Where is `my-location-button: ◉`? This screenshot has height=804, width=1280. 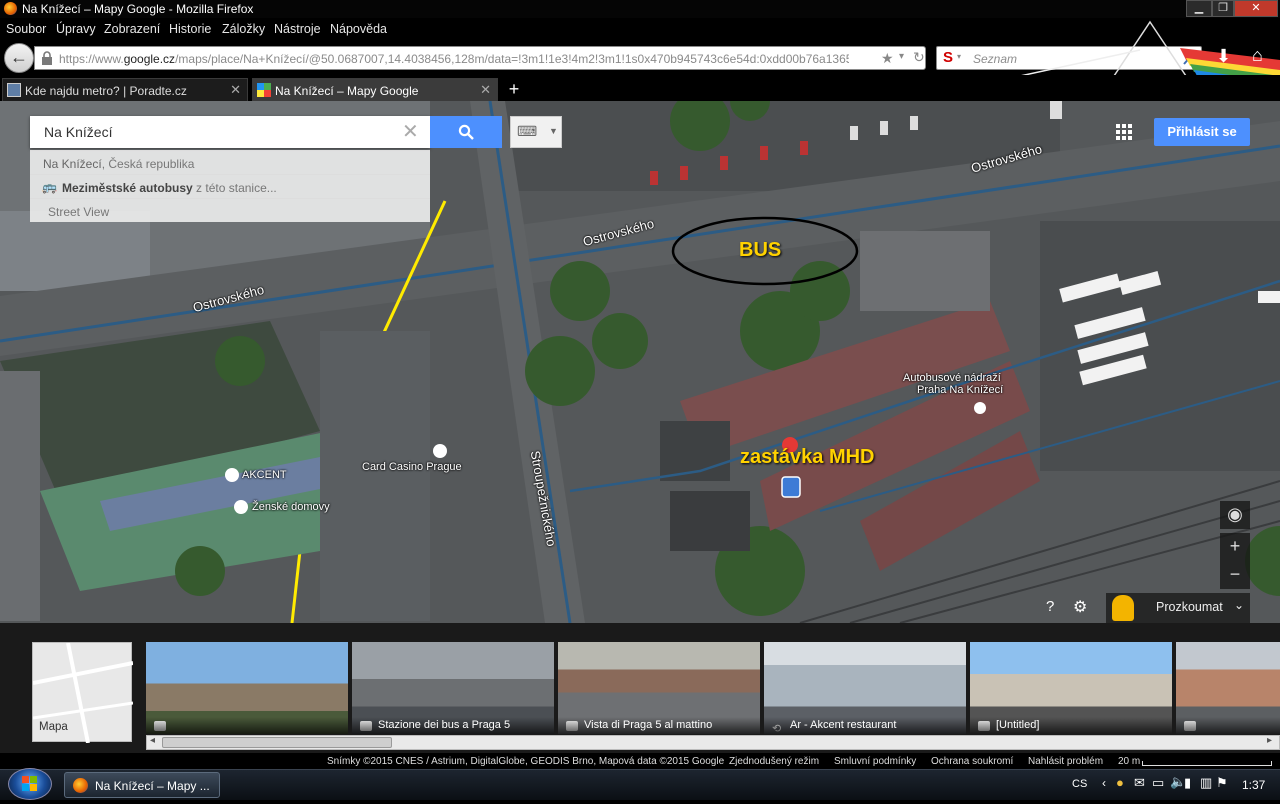 my-location-button: ◉ is located at coordinates (1235, 515).